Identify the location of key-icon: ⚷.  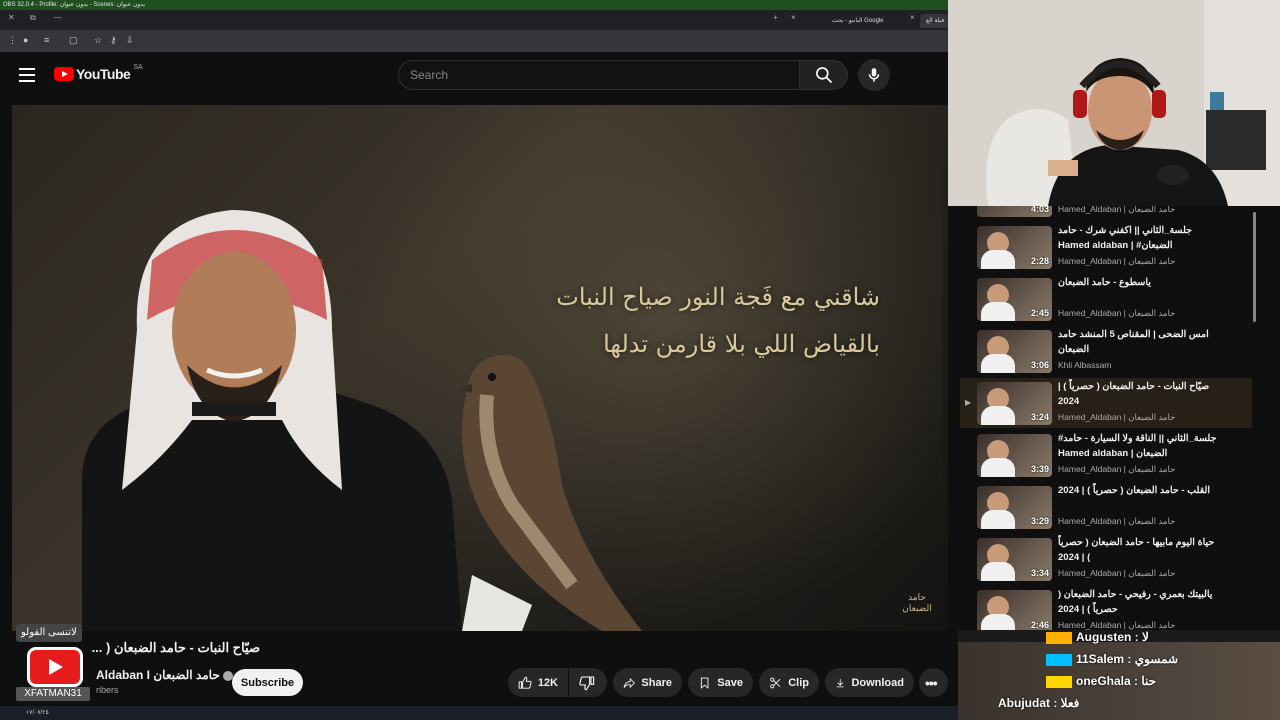
(113, 40).